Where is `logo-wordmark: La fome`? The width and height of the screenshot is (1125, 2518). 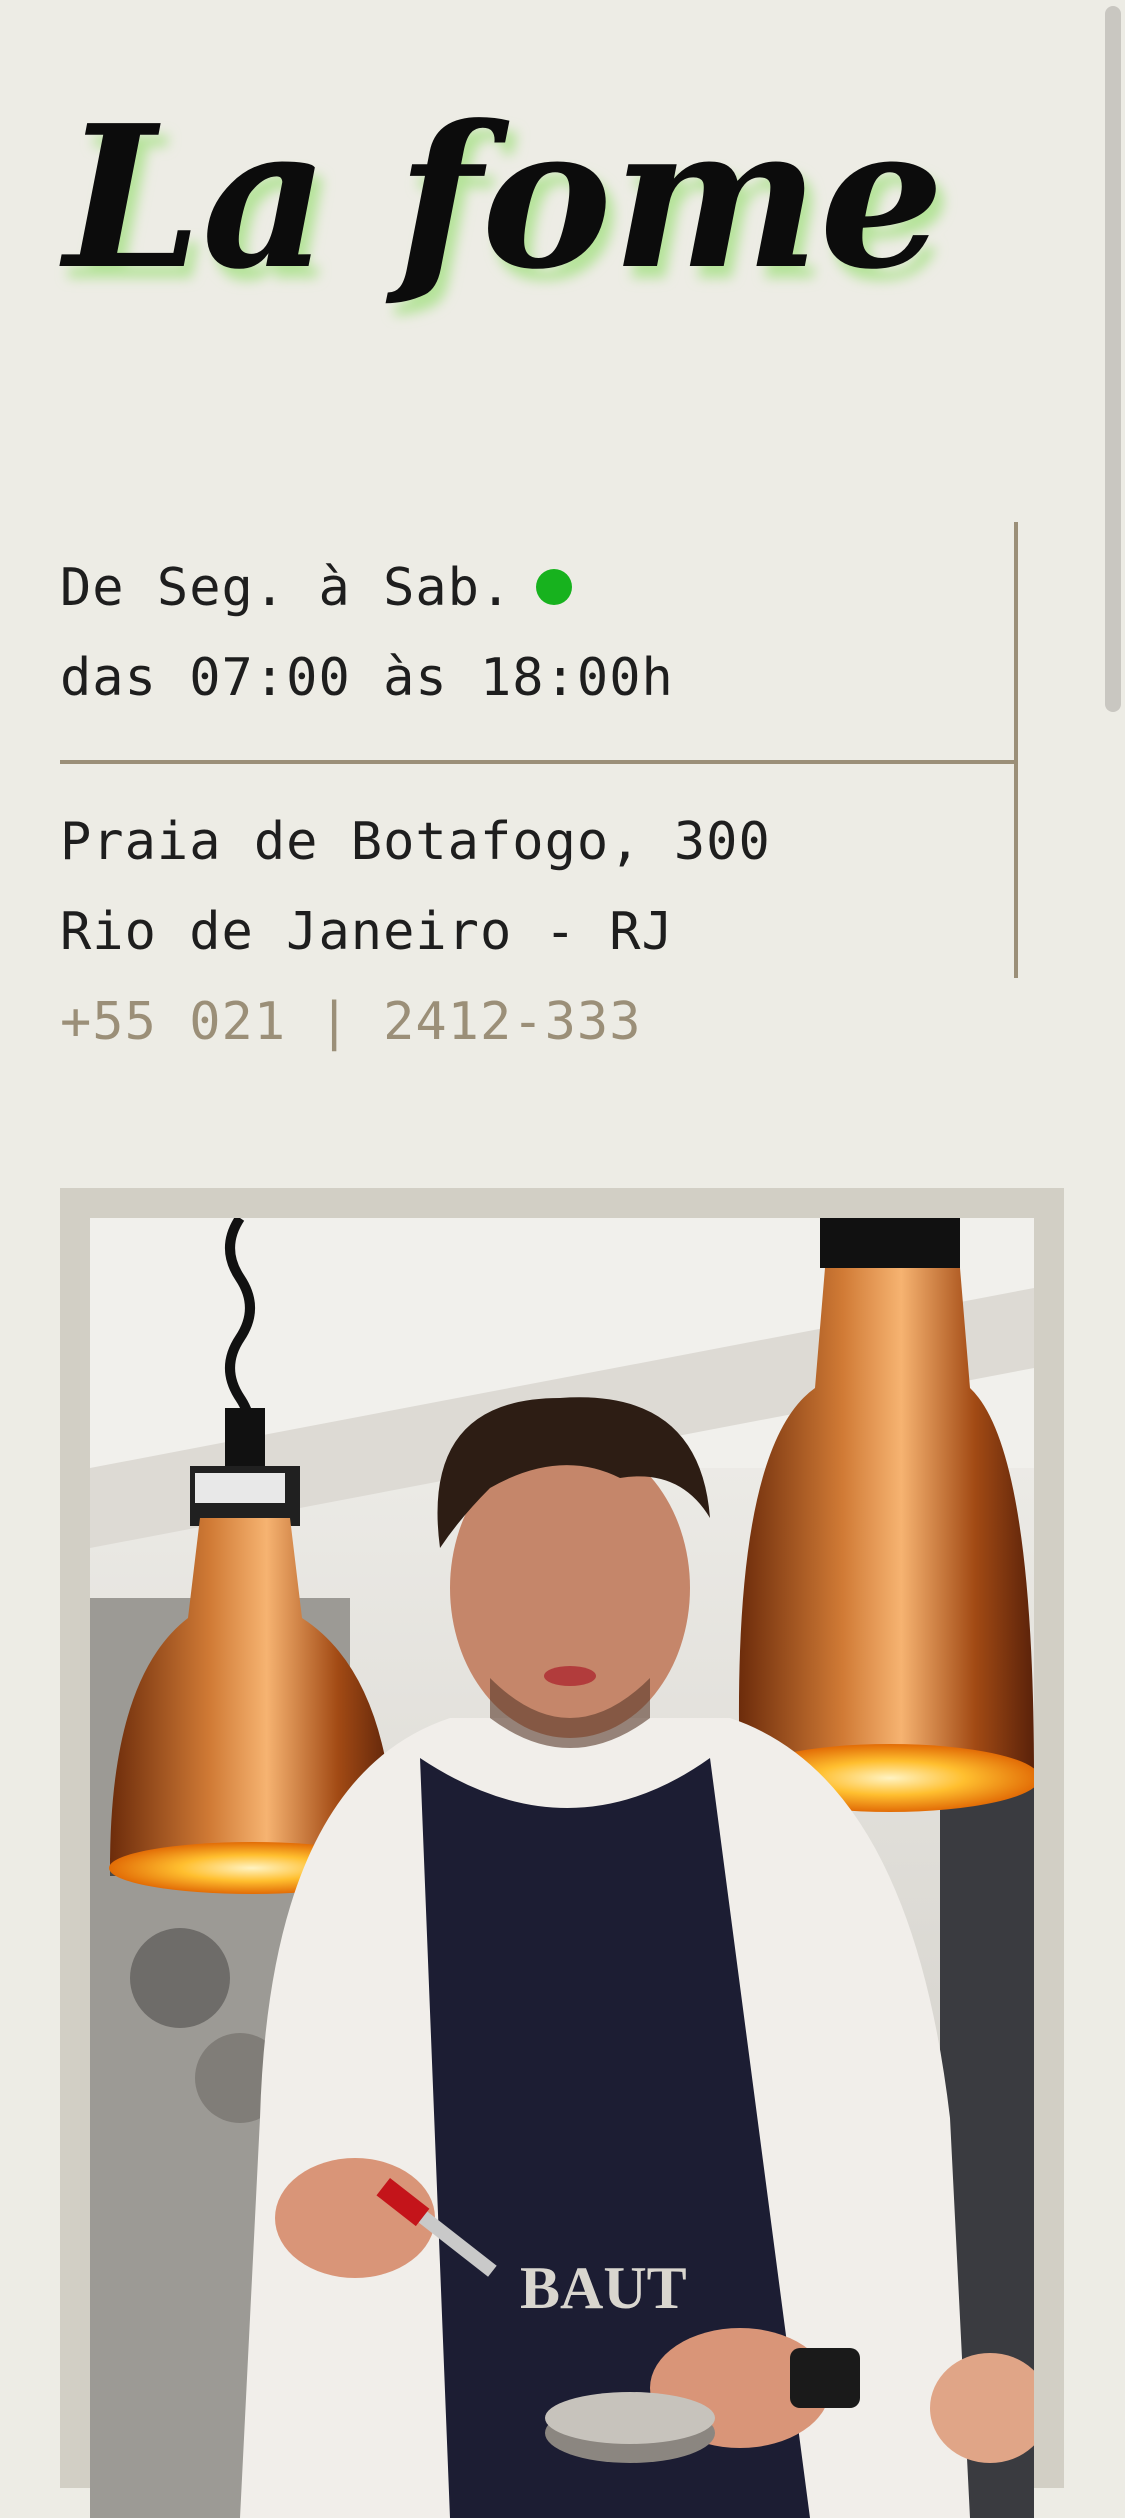
logo-wordmark: La fome is located at coordinates (501, 198).